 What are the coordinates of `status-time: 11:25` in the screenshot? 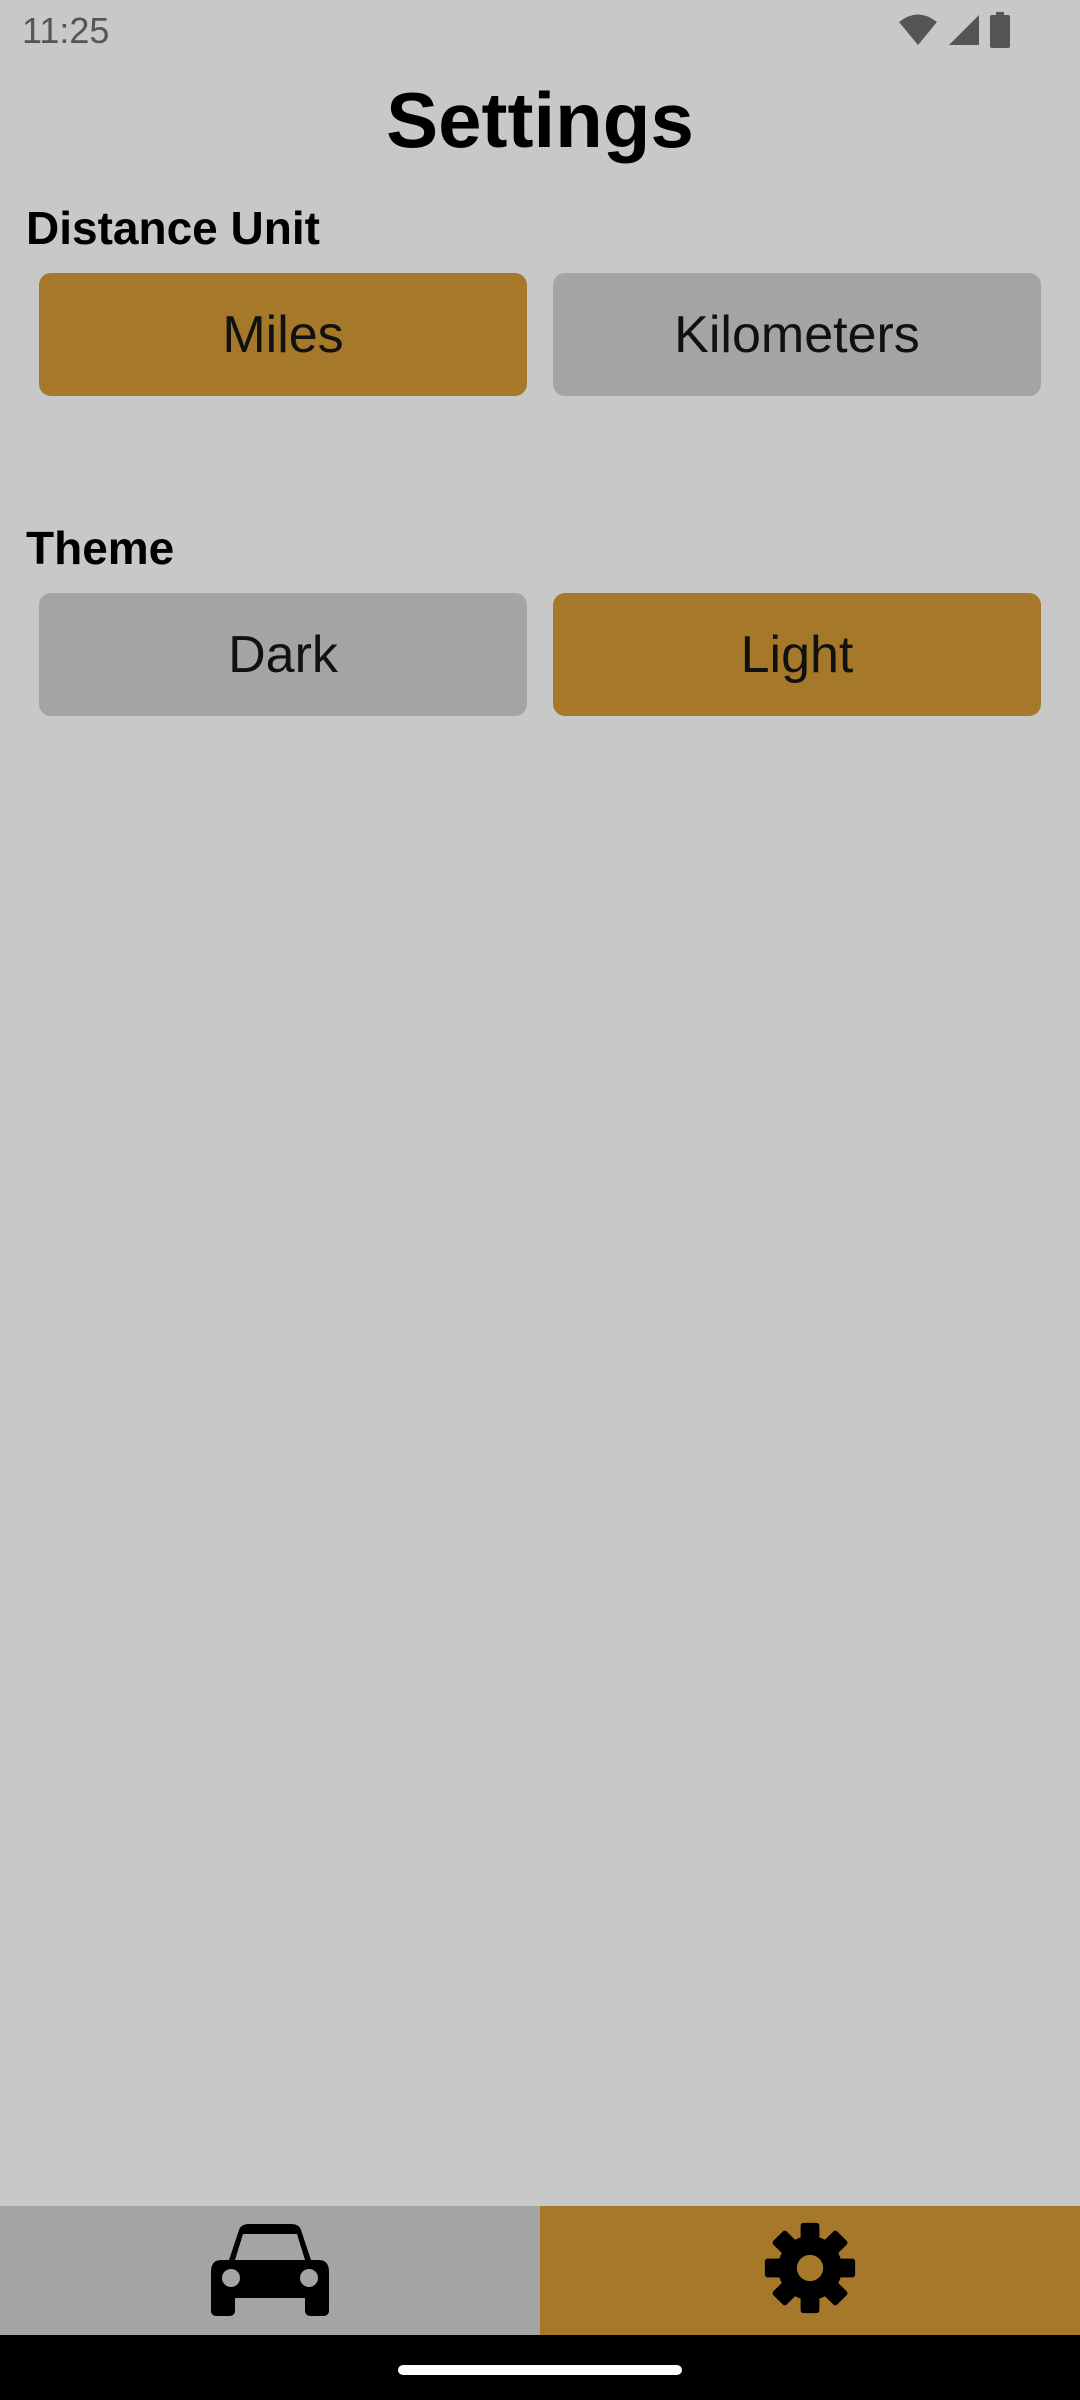 It's located at (66, 30).